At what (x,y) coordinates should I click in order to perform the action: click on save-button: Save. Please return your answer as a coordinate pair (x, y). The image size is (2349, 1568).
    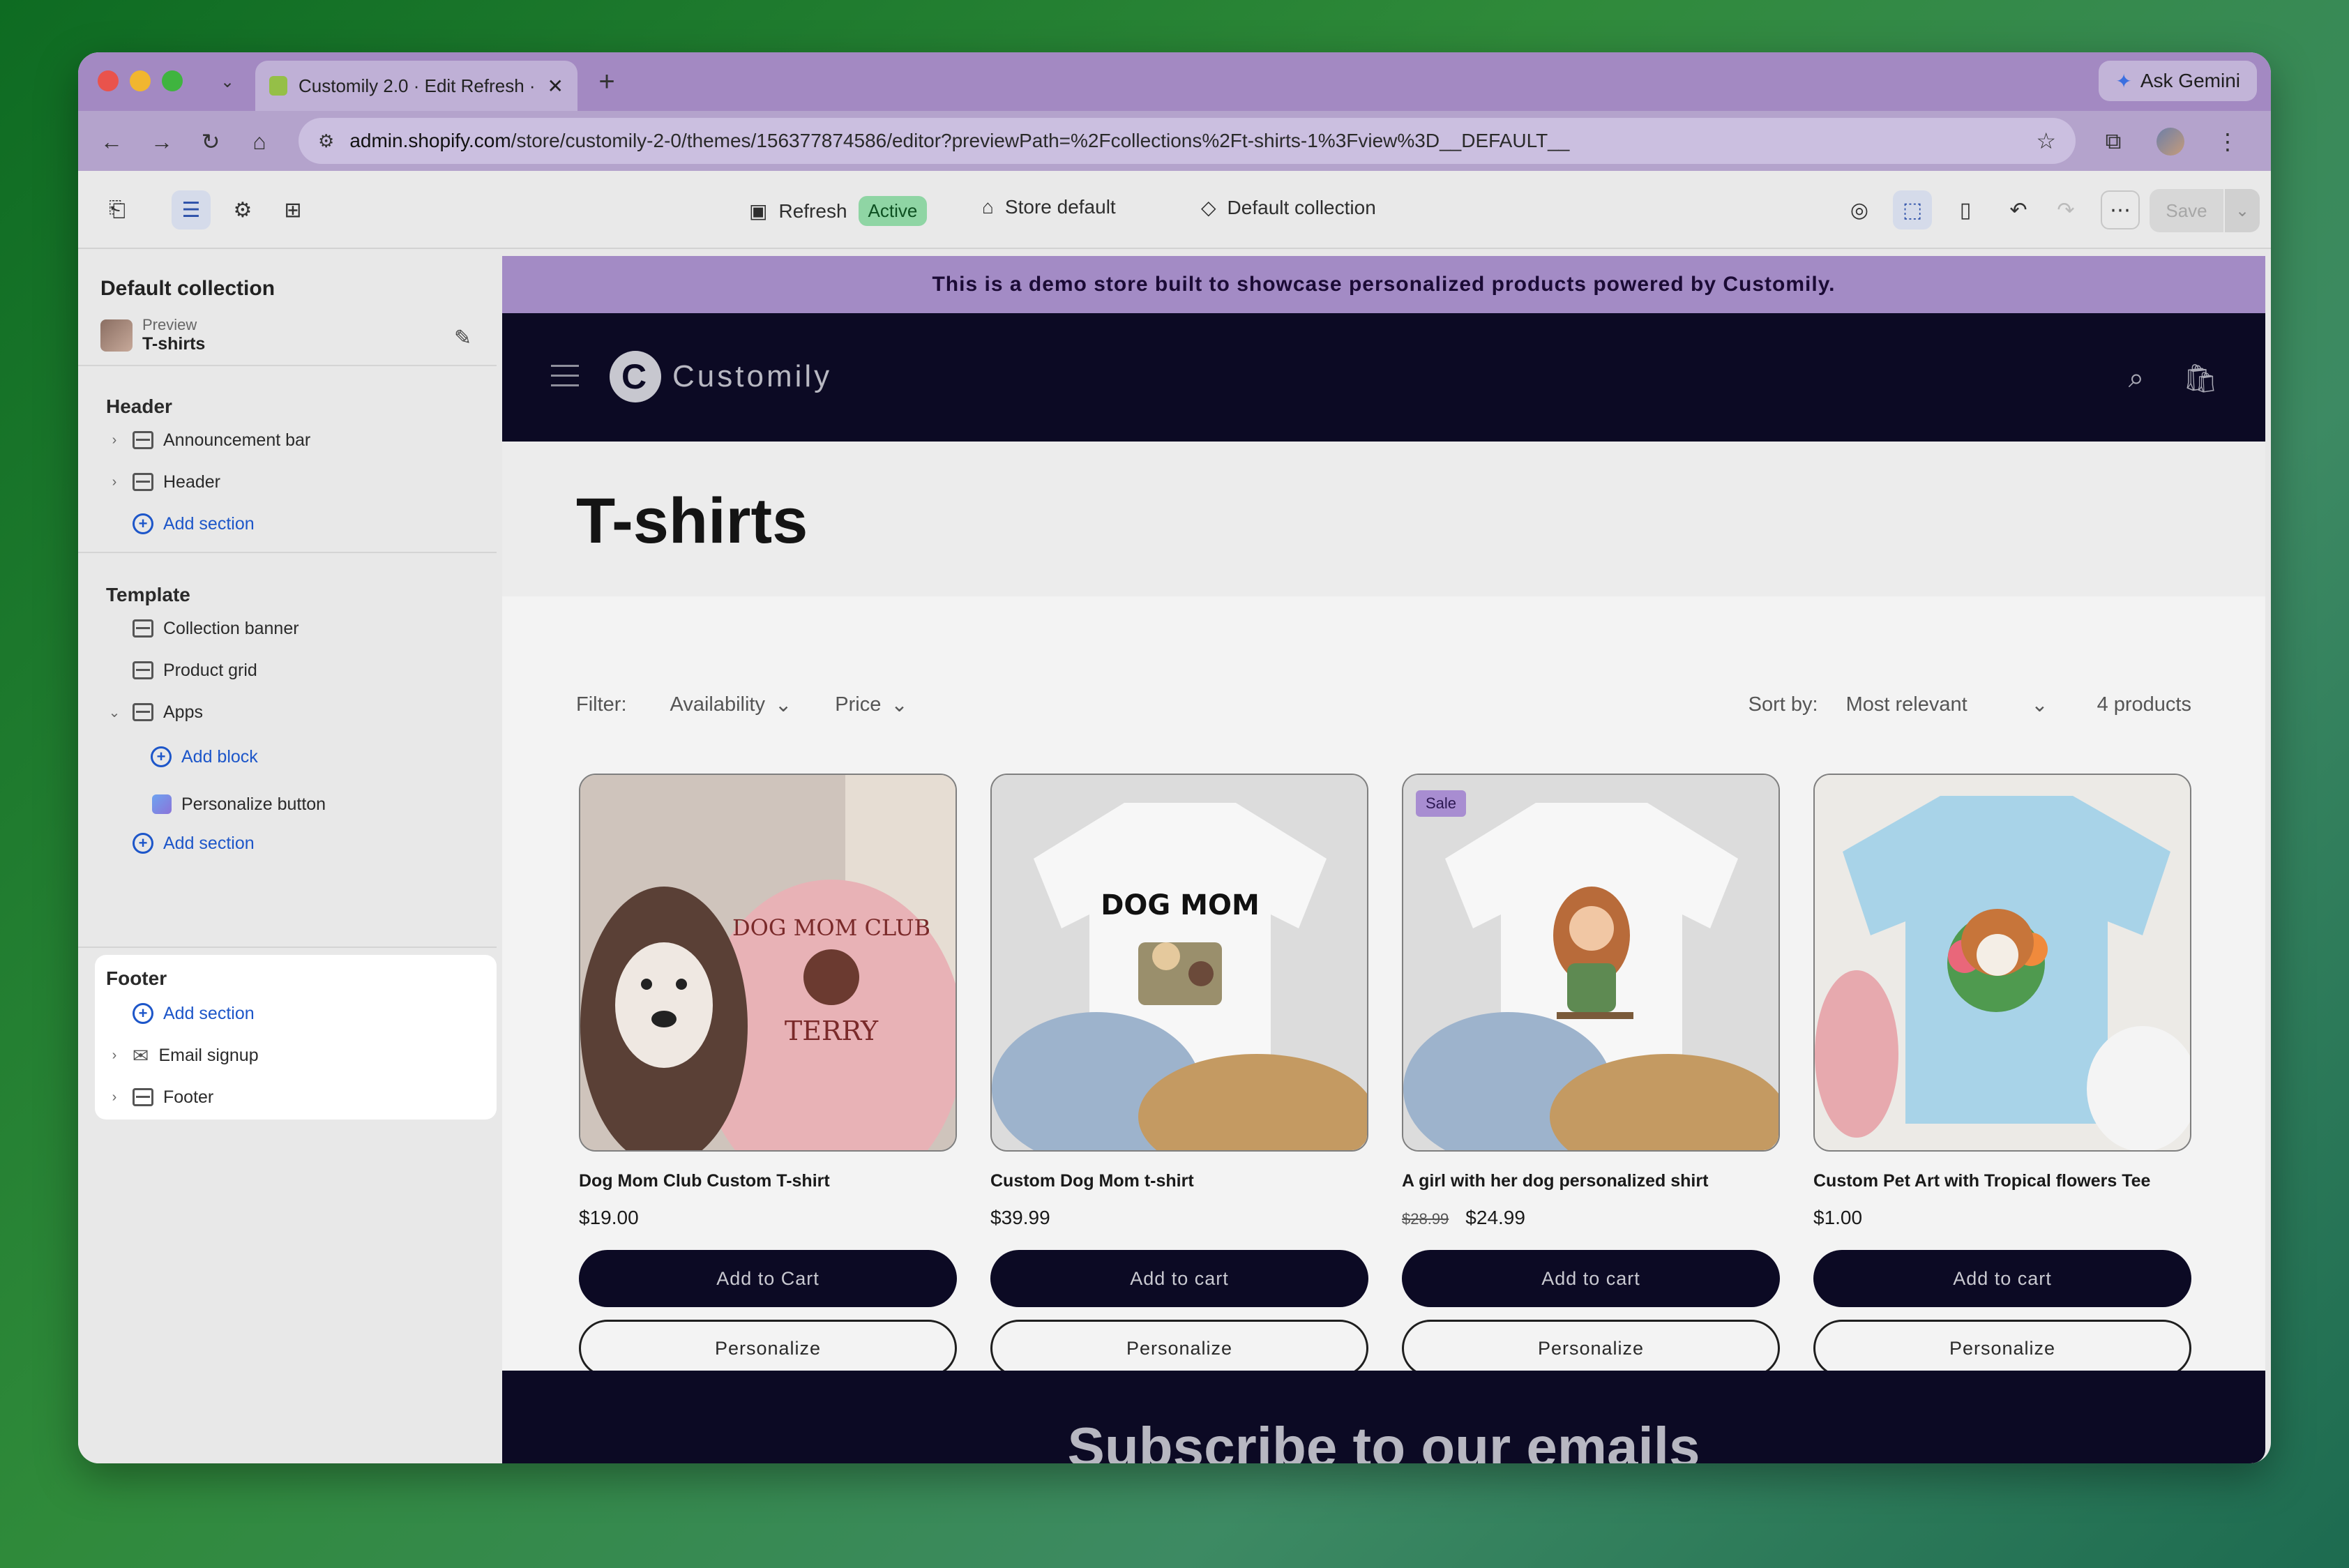
    Looking at the image, I should click on (2187, 210).